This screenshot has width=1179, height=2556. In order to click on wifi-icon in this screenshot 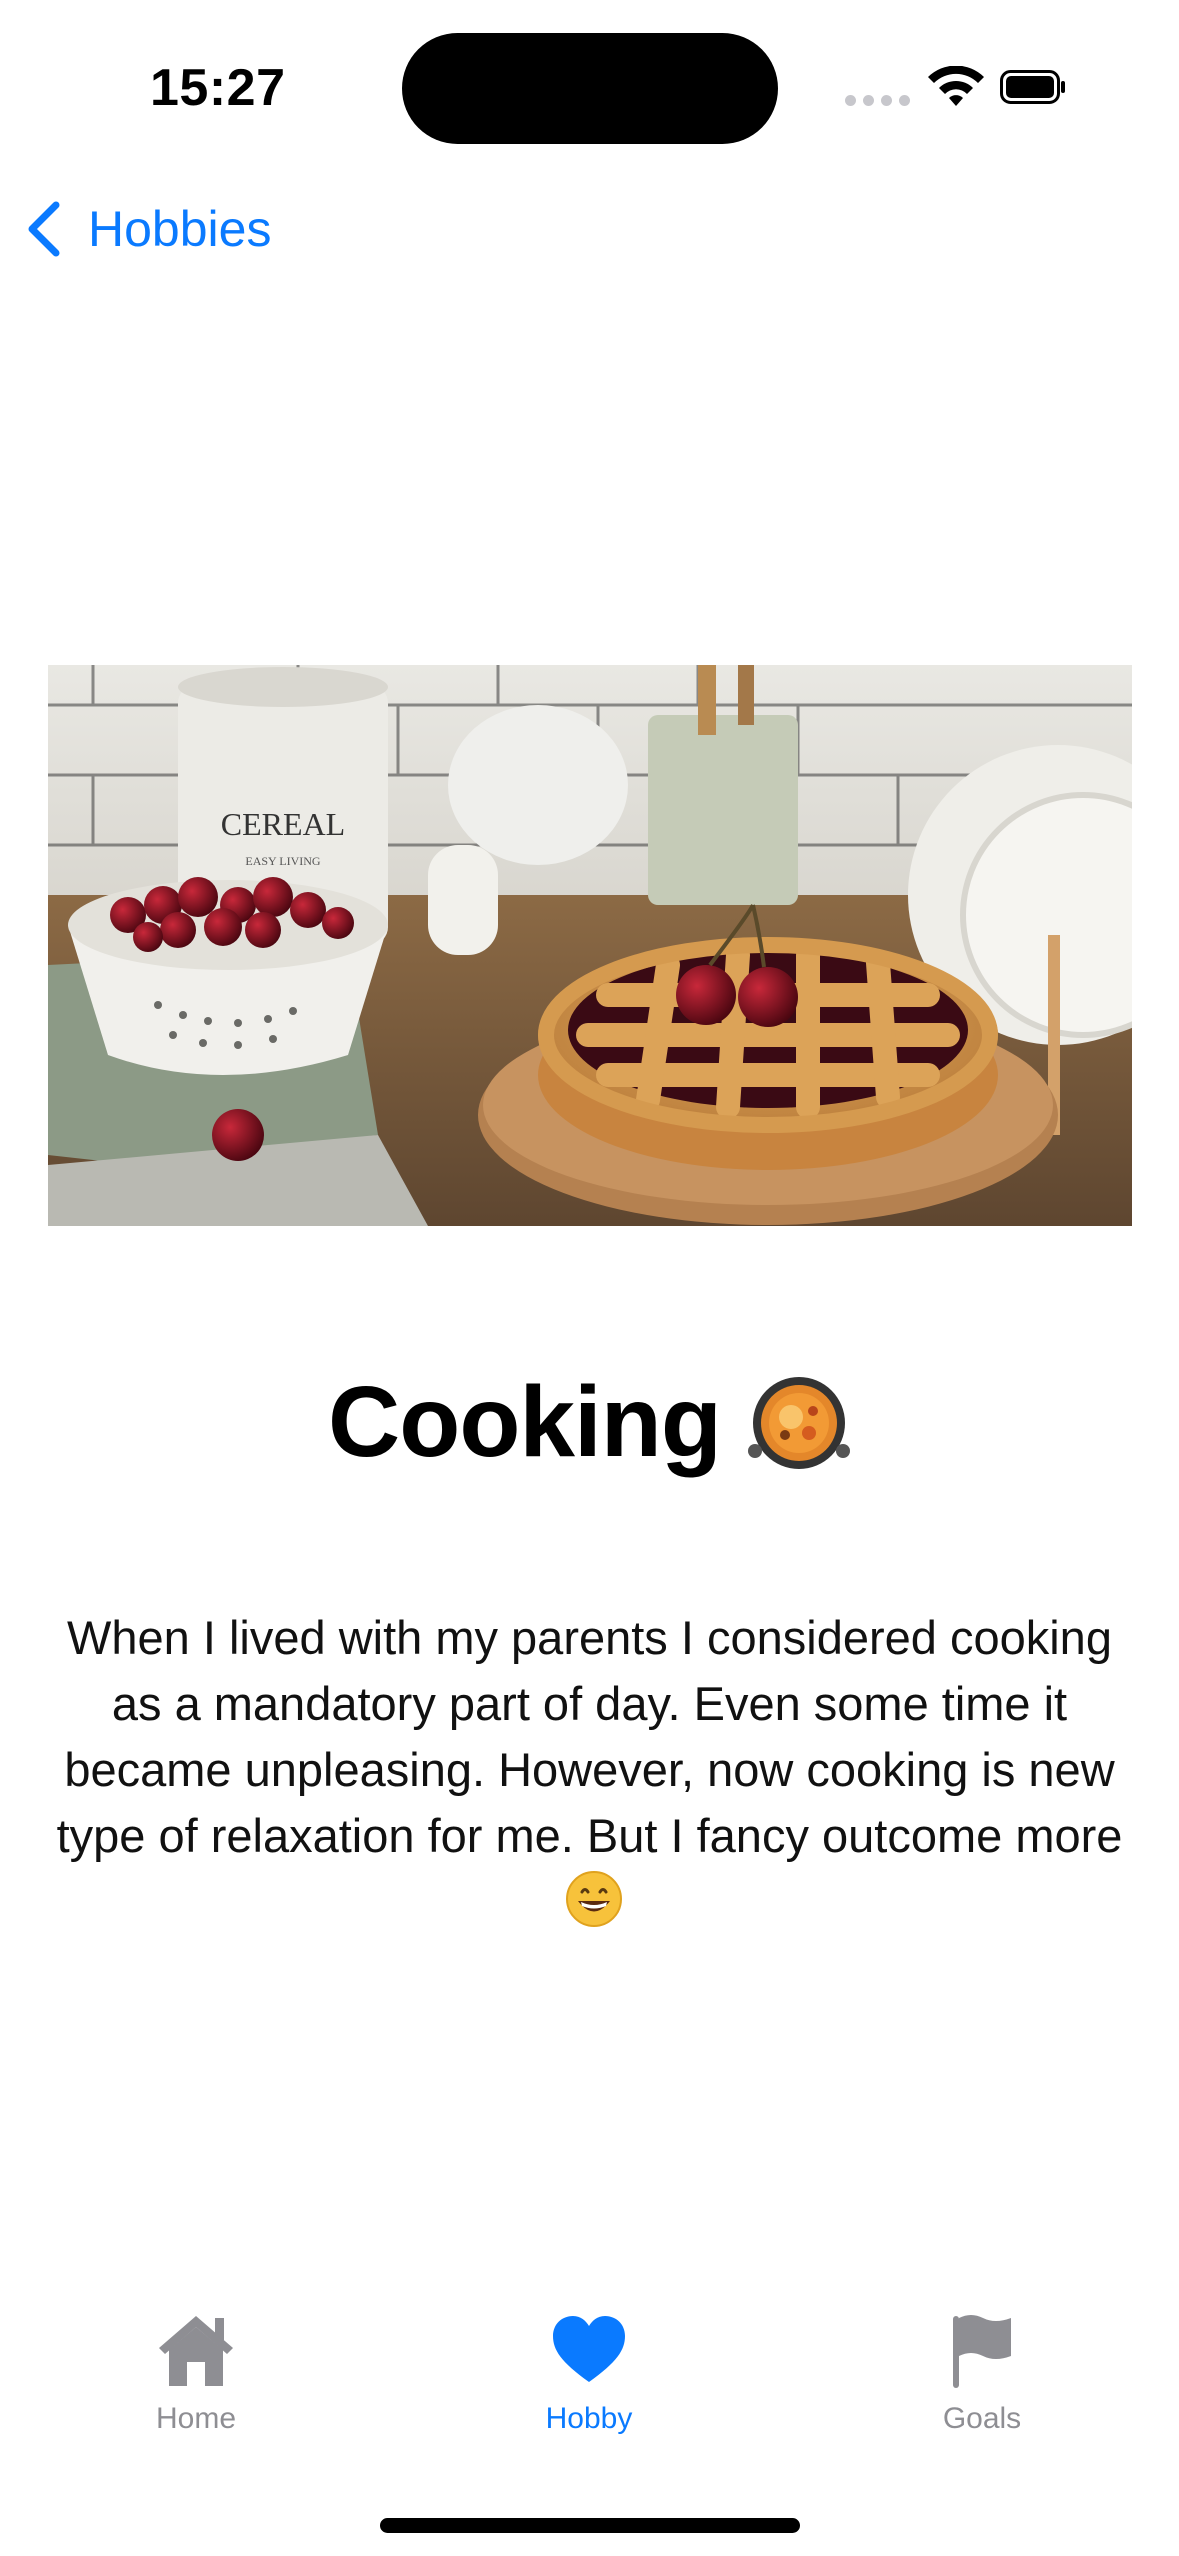, I will do `click(956, 86)`.